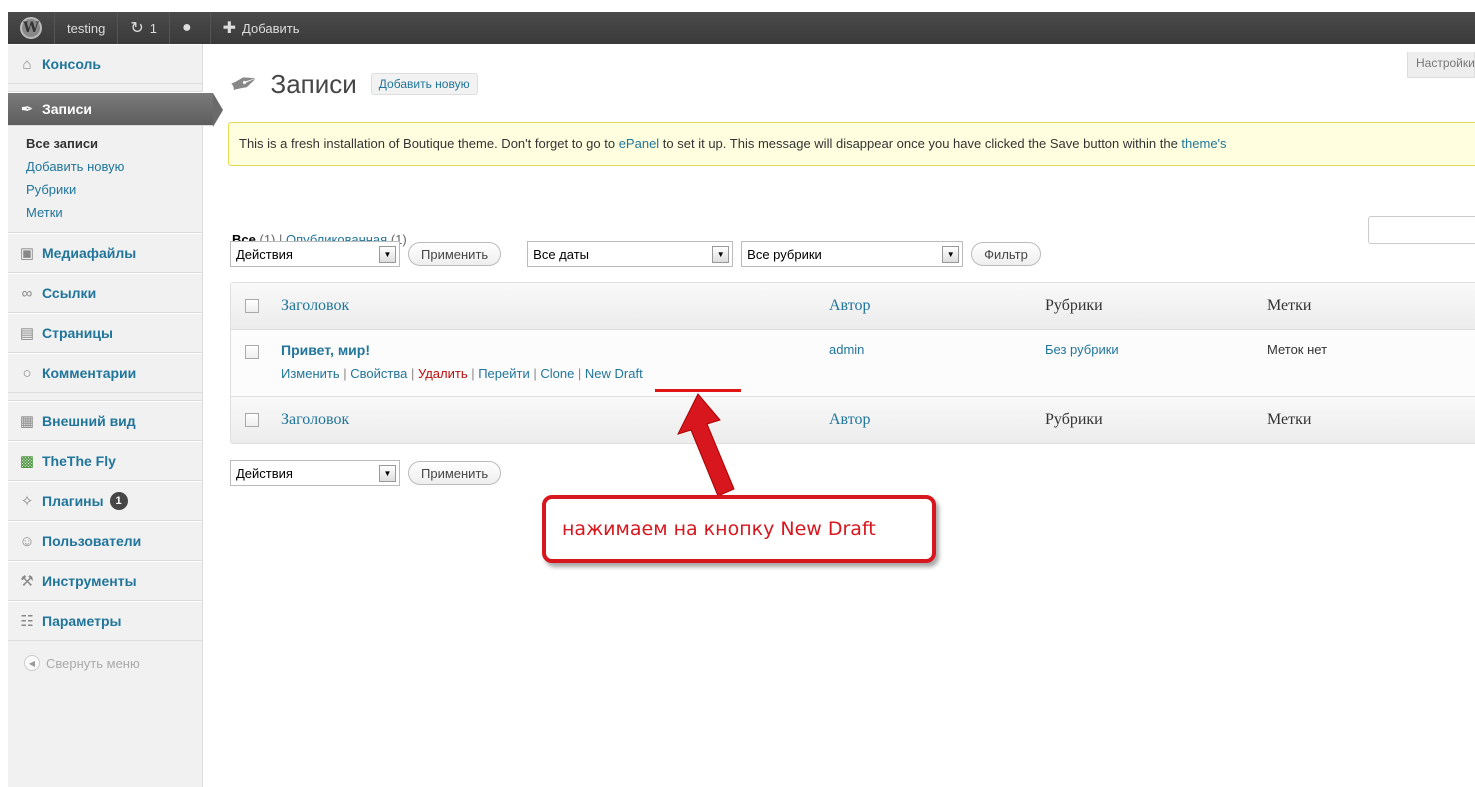 The image size is (1475, 787). I want to click on menu-dashboard: ⌂ Консоль, so click(105, 64).